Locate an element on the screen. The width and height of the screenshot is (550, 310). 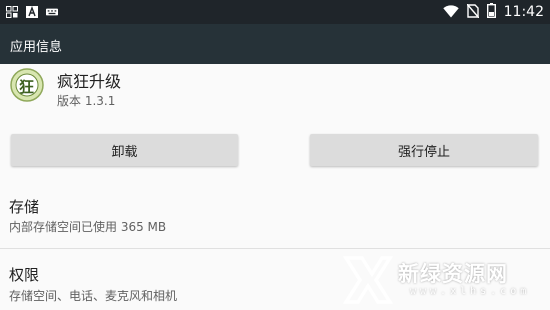
battery-icon is located at coordinates (491, 12).